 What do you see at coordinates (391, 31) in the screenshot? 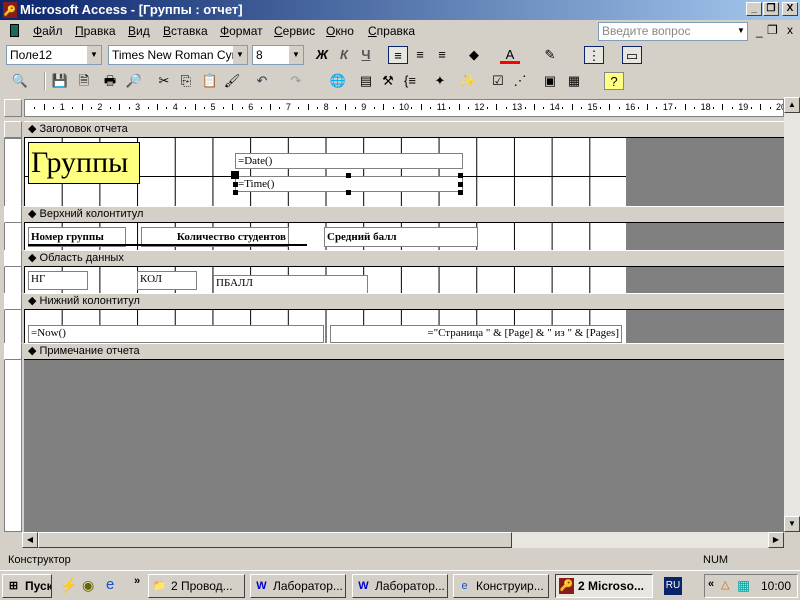
I see `menu-help: Справка` at bounding box center [391, 31].